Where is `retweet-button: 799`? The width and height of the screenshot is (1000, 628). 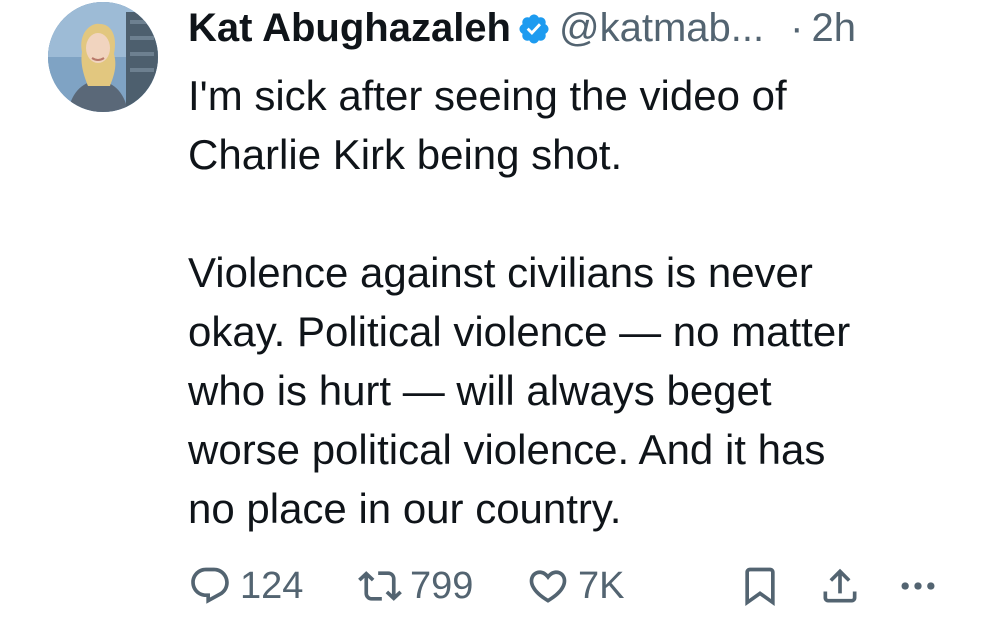
retweet-button: 799 is located at coordinates (415, 586).